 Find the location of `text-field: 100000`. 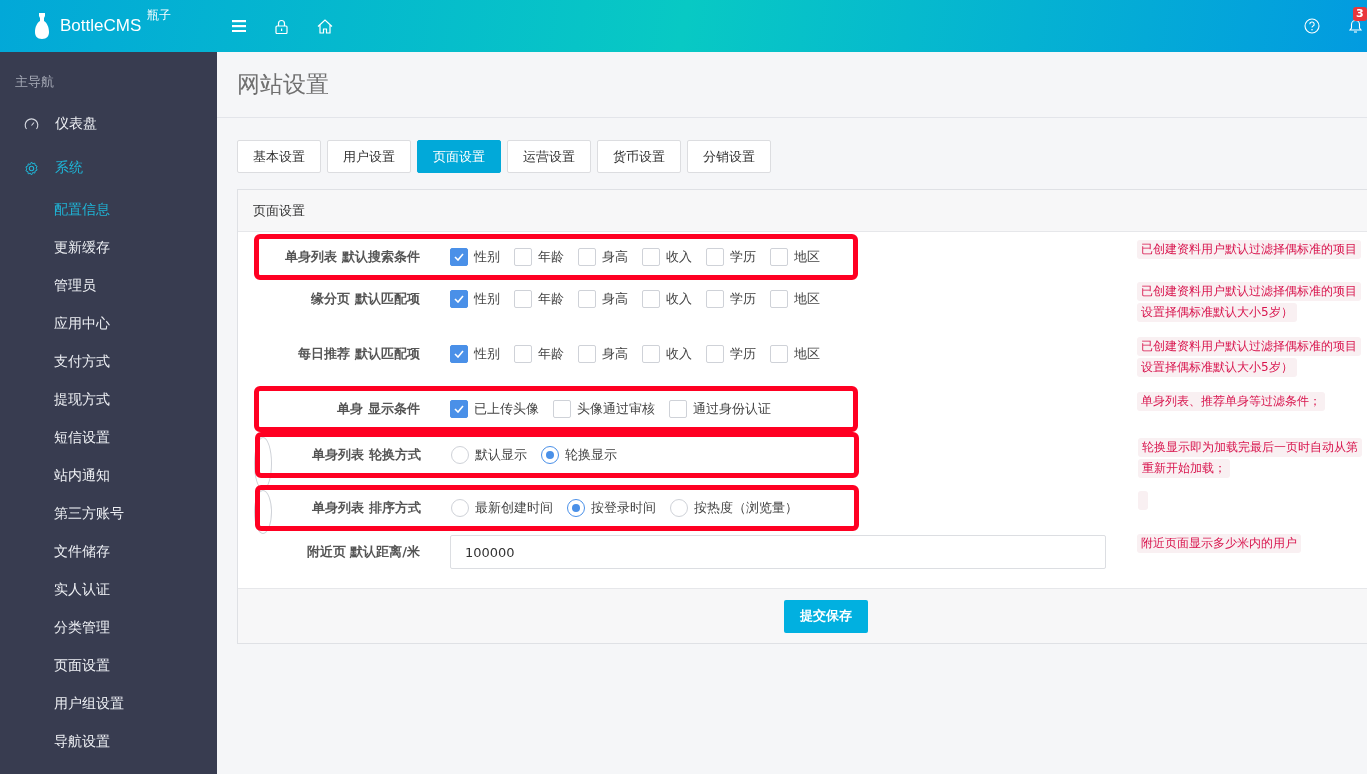

text-field: 100000 is located at coordinates (778, 552).